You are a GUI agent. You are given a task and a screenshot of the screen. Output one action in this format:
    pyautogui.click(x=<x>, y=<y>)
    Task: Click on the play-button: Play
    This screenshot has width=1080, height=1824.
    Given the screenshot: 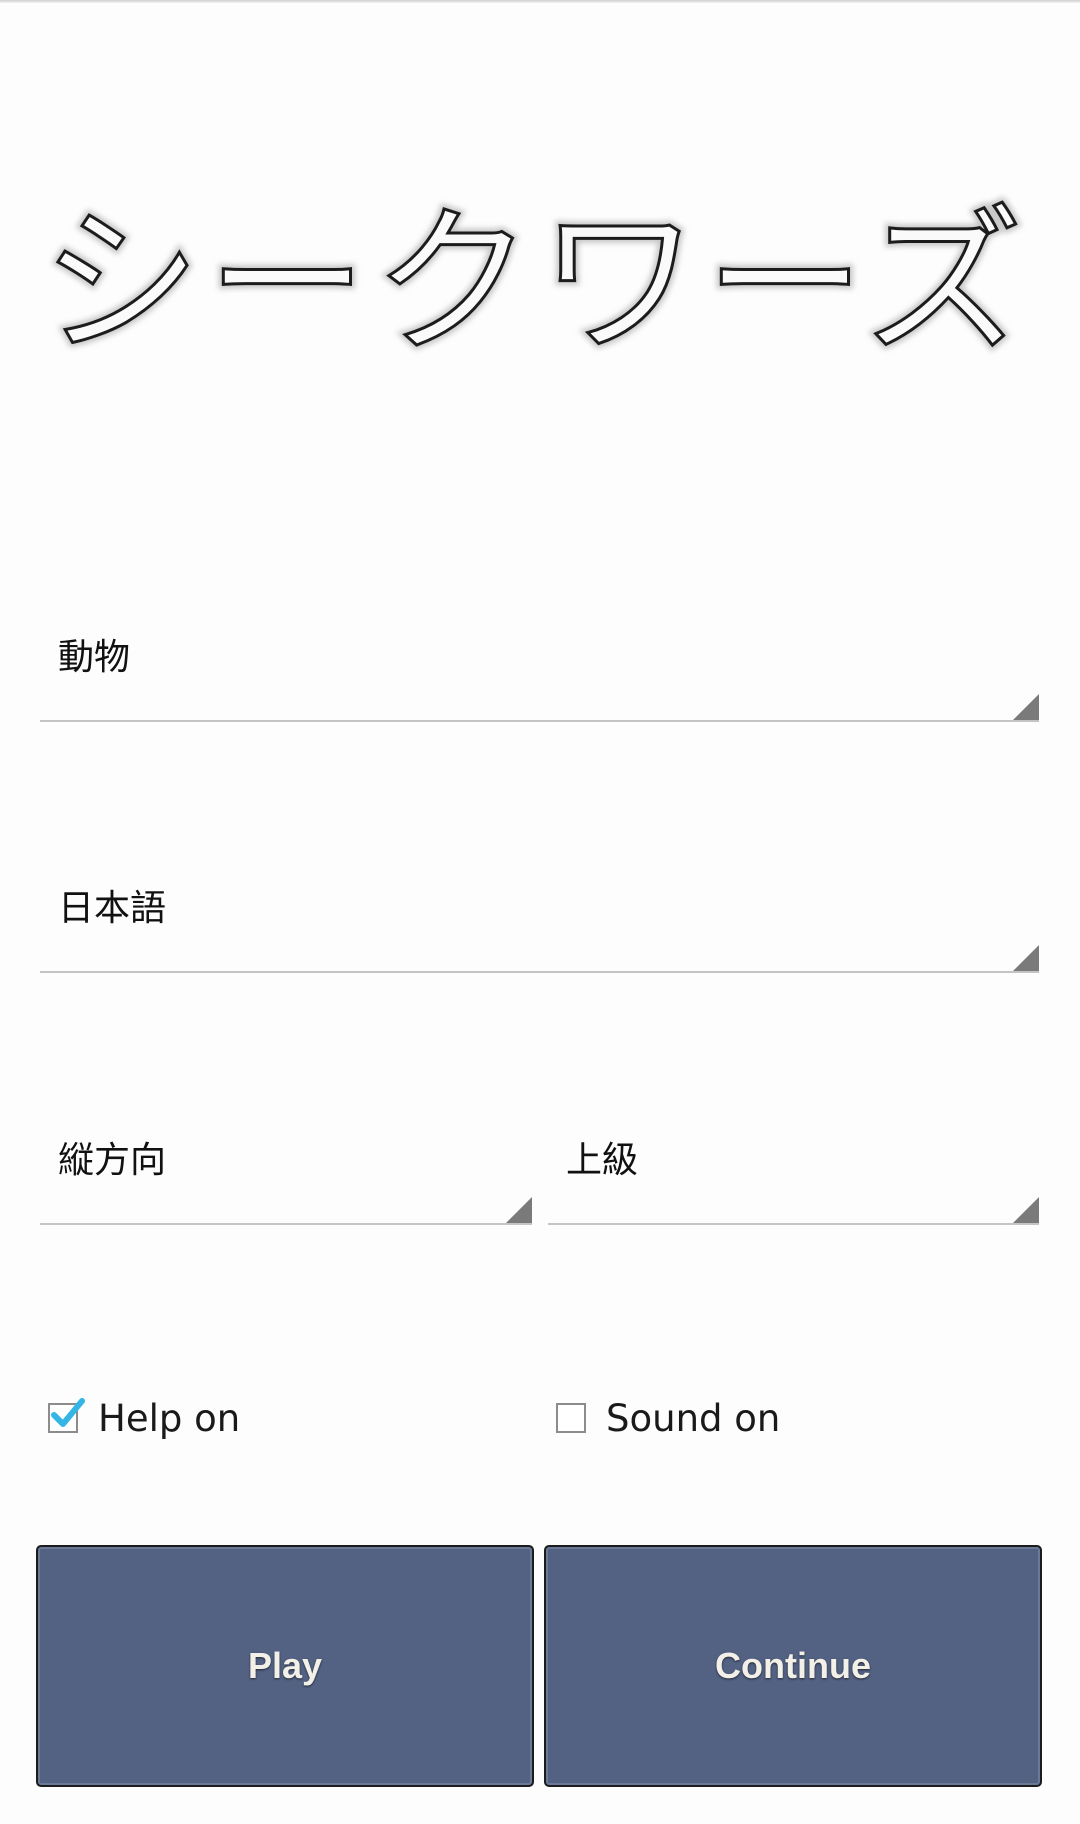 What is the action you would take?
    pyautogui.click(x=285, y=1666)
    